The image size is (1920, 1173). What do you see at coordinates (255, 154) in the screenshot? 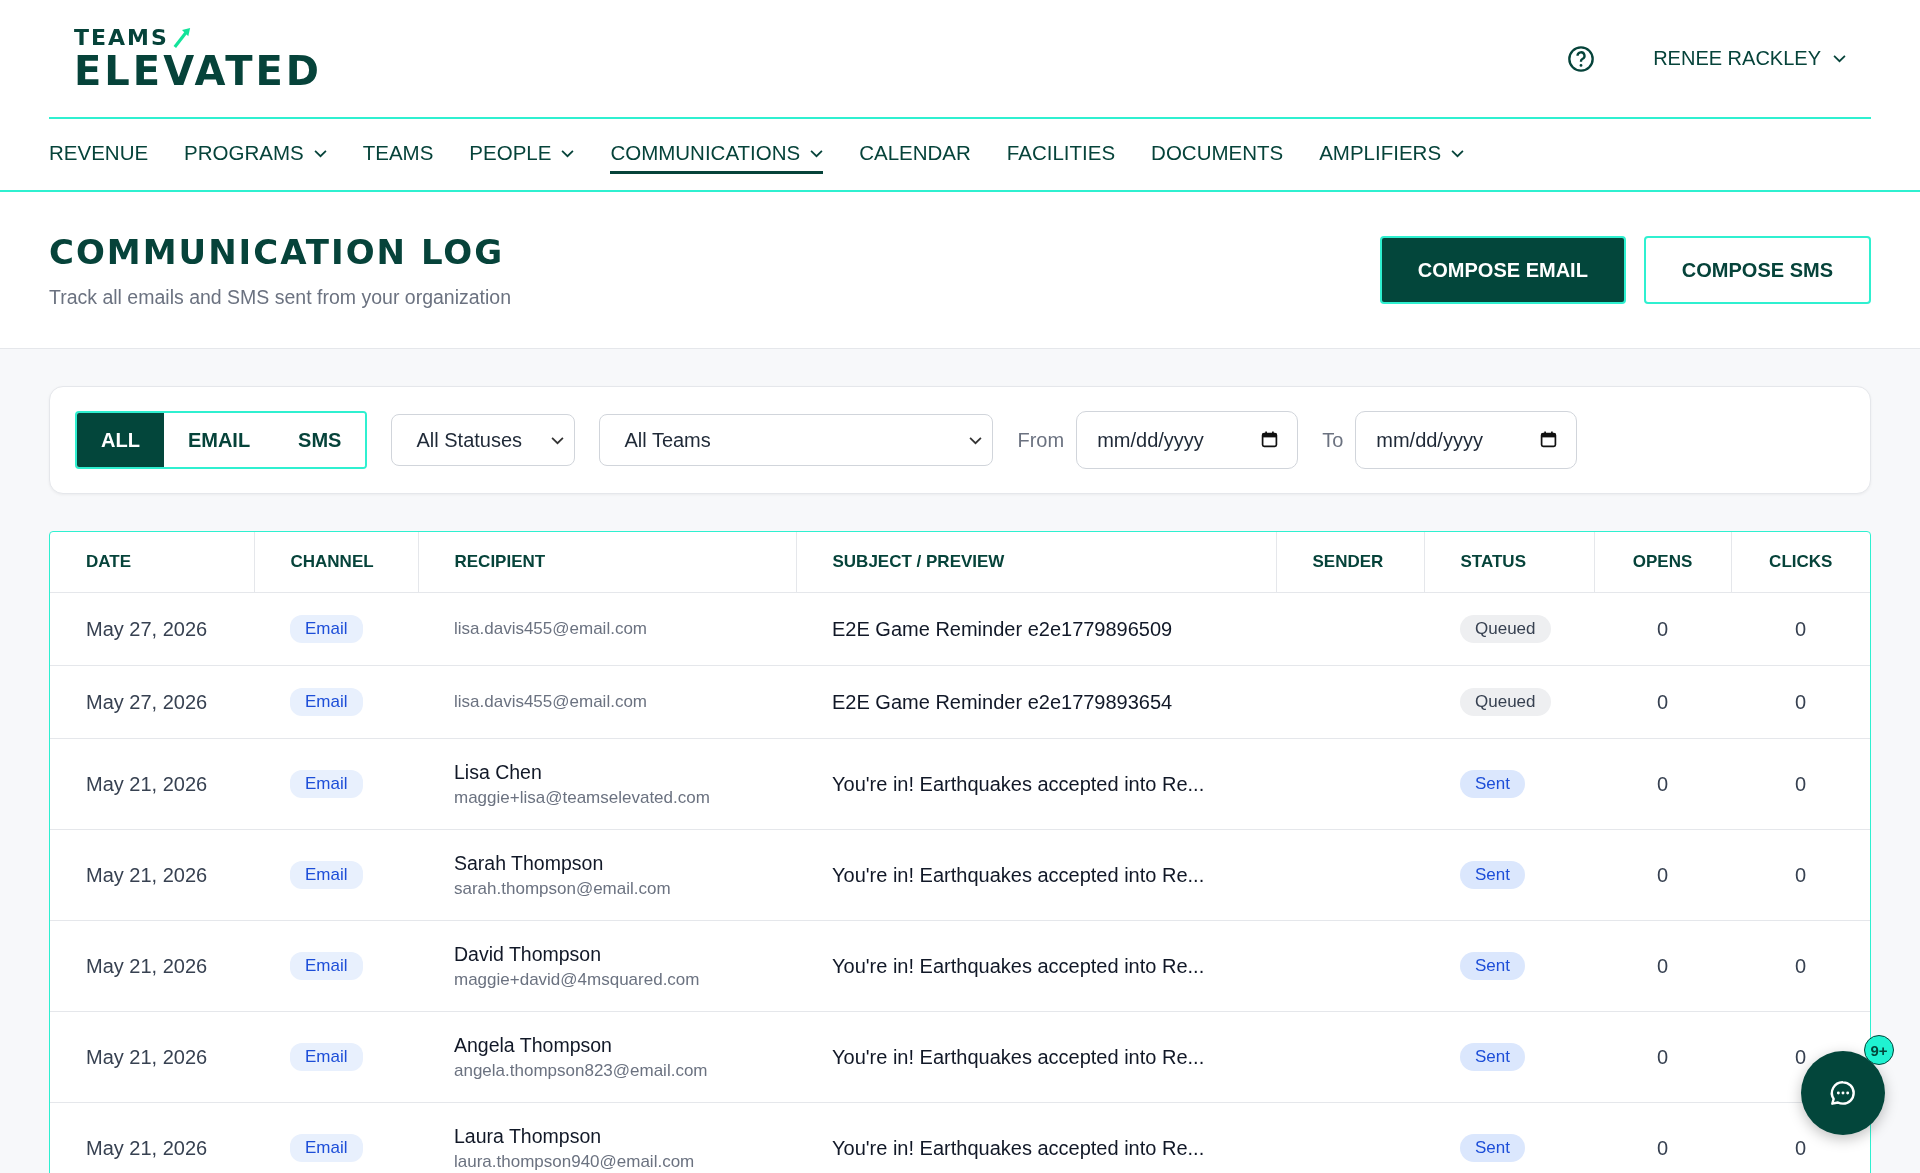
I see `nav-item: PROGRAMS` at bounding box center [255, 154].